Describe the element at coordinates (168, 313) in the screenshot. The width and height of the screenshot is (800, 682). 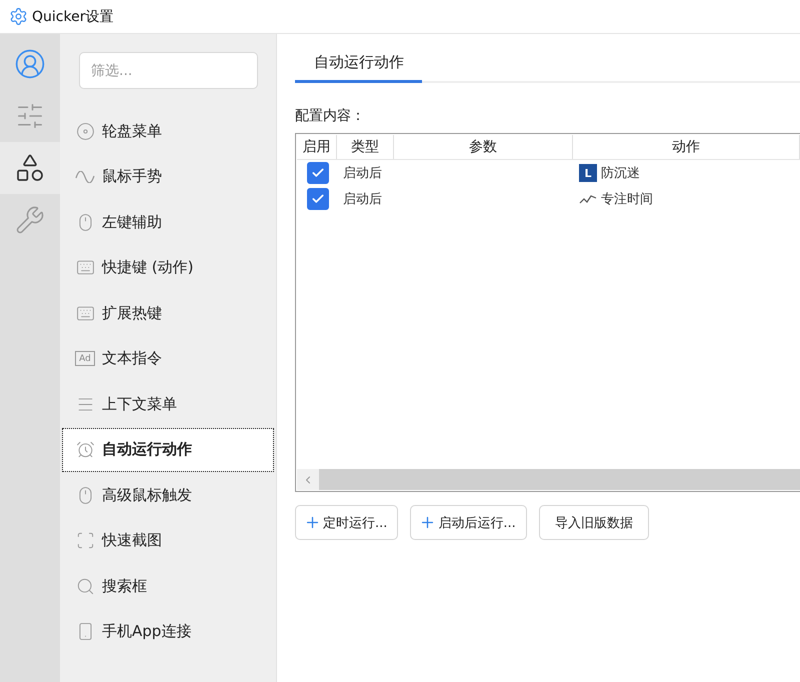
I see `nav-item: 扩展热键` at that location.